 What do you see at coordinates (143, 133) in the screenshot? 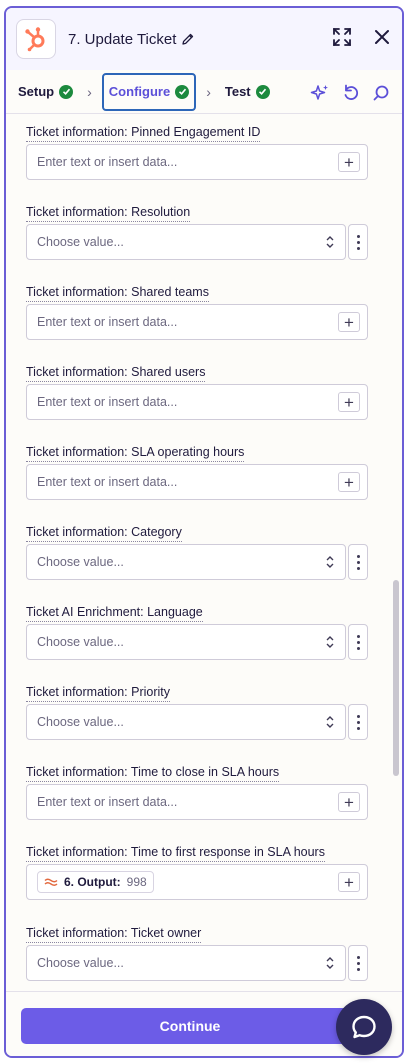
I see `field-label: Ticket information: Pinned Engagement ID` at bounding box center [143, 133].